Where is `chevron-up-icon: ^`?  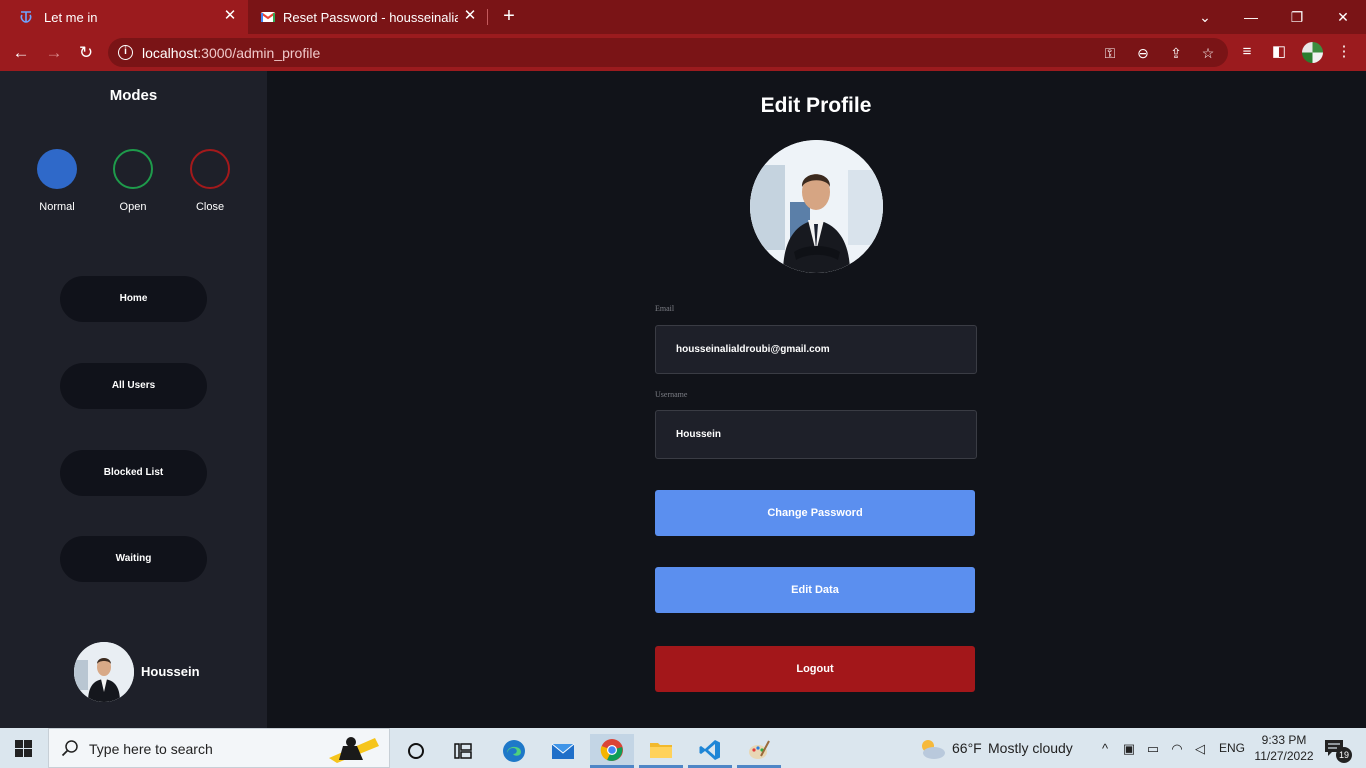
chevron-up-icon: ^ is located at coordinates (1105, 749).